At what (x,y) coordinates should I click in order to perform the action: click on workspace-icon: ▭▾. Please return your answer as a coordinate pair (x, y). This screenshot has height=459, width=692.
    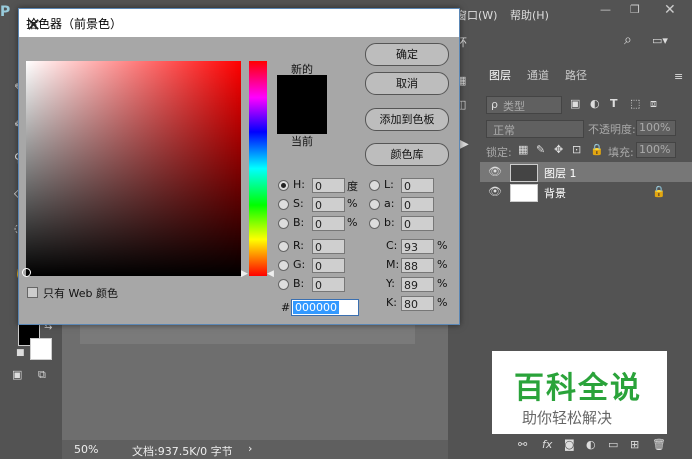
    Looking at the image, I should click on (660, 40).